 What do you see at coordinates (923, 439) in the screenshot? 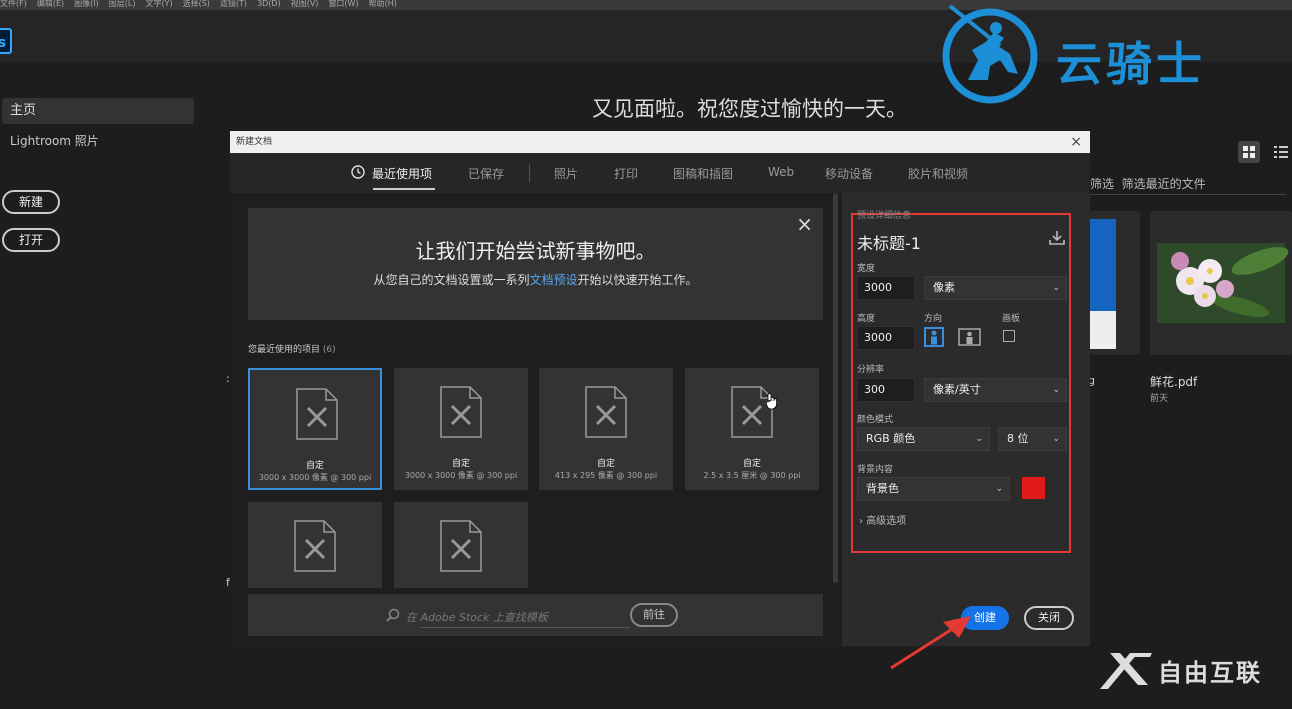
I see `color-mode-select: RGB 颜色 ⌄` at bounding box center [923, 439].